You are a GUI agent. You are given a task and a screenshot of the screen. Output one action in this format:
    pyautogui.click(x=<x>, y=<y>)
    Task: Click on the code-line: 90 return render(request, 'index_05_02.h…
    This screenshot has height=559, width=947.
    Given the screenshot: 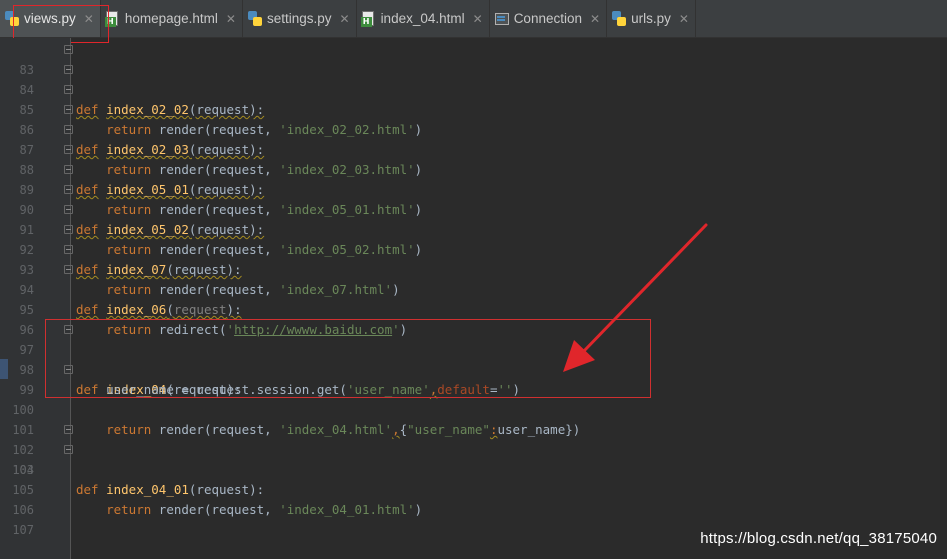 What is the action you would take?
    pyautogui.click(x=473, y=218)
    